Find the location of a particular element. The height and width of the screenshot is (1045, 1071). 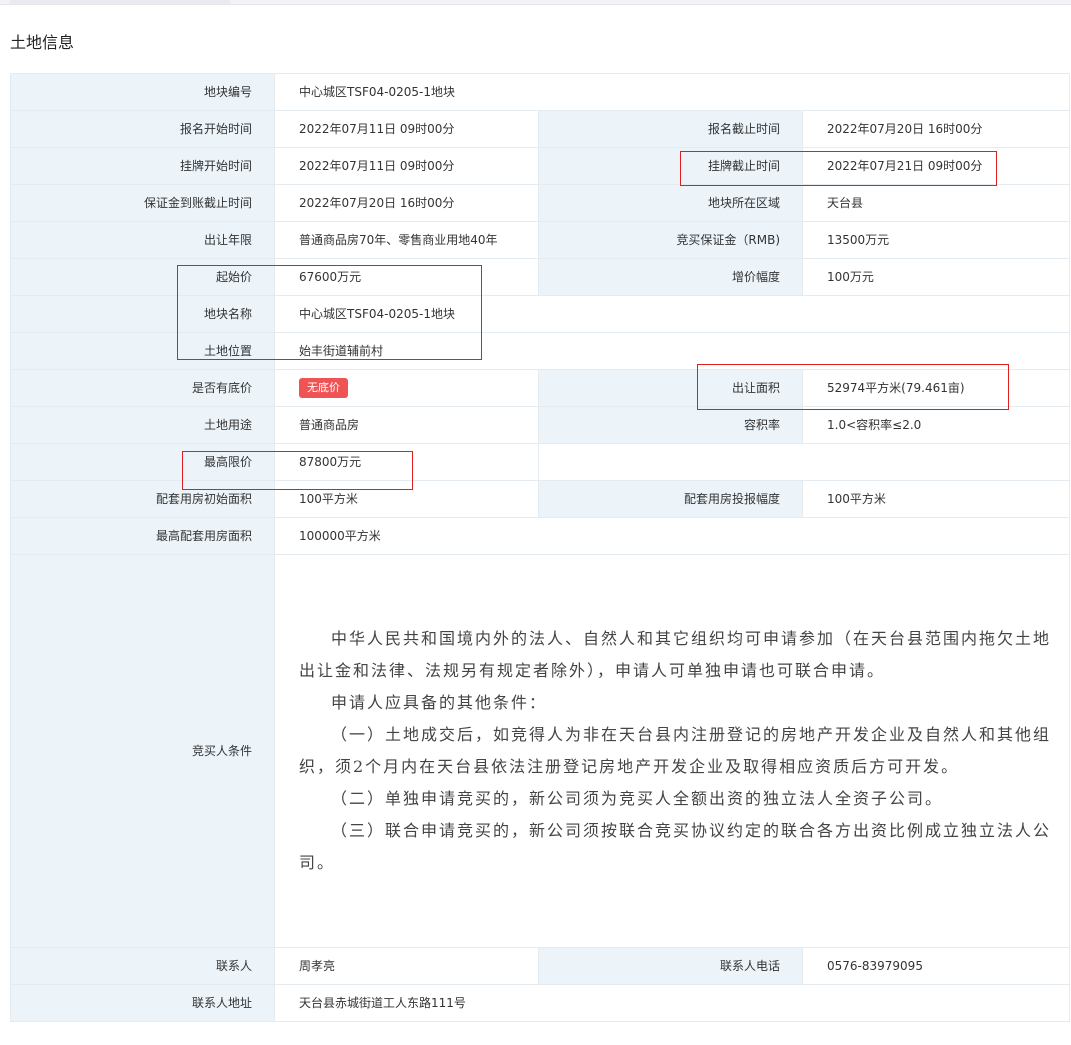

top-strip is located at coordinates (535, 2).